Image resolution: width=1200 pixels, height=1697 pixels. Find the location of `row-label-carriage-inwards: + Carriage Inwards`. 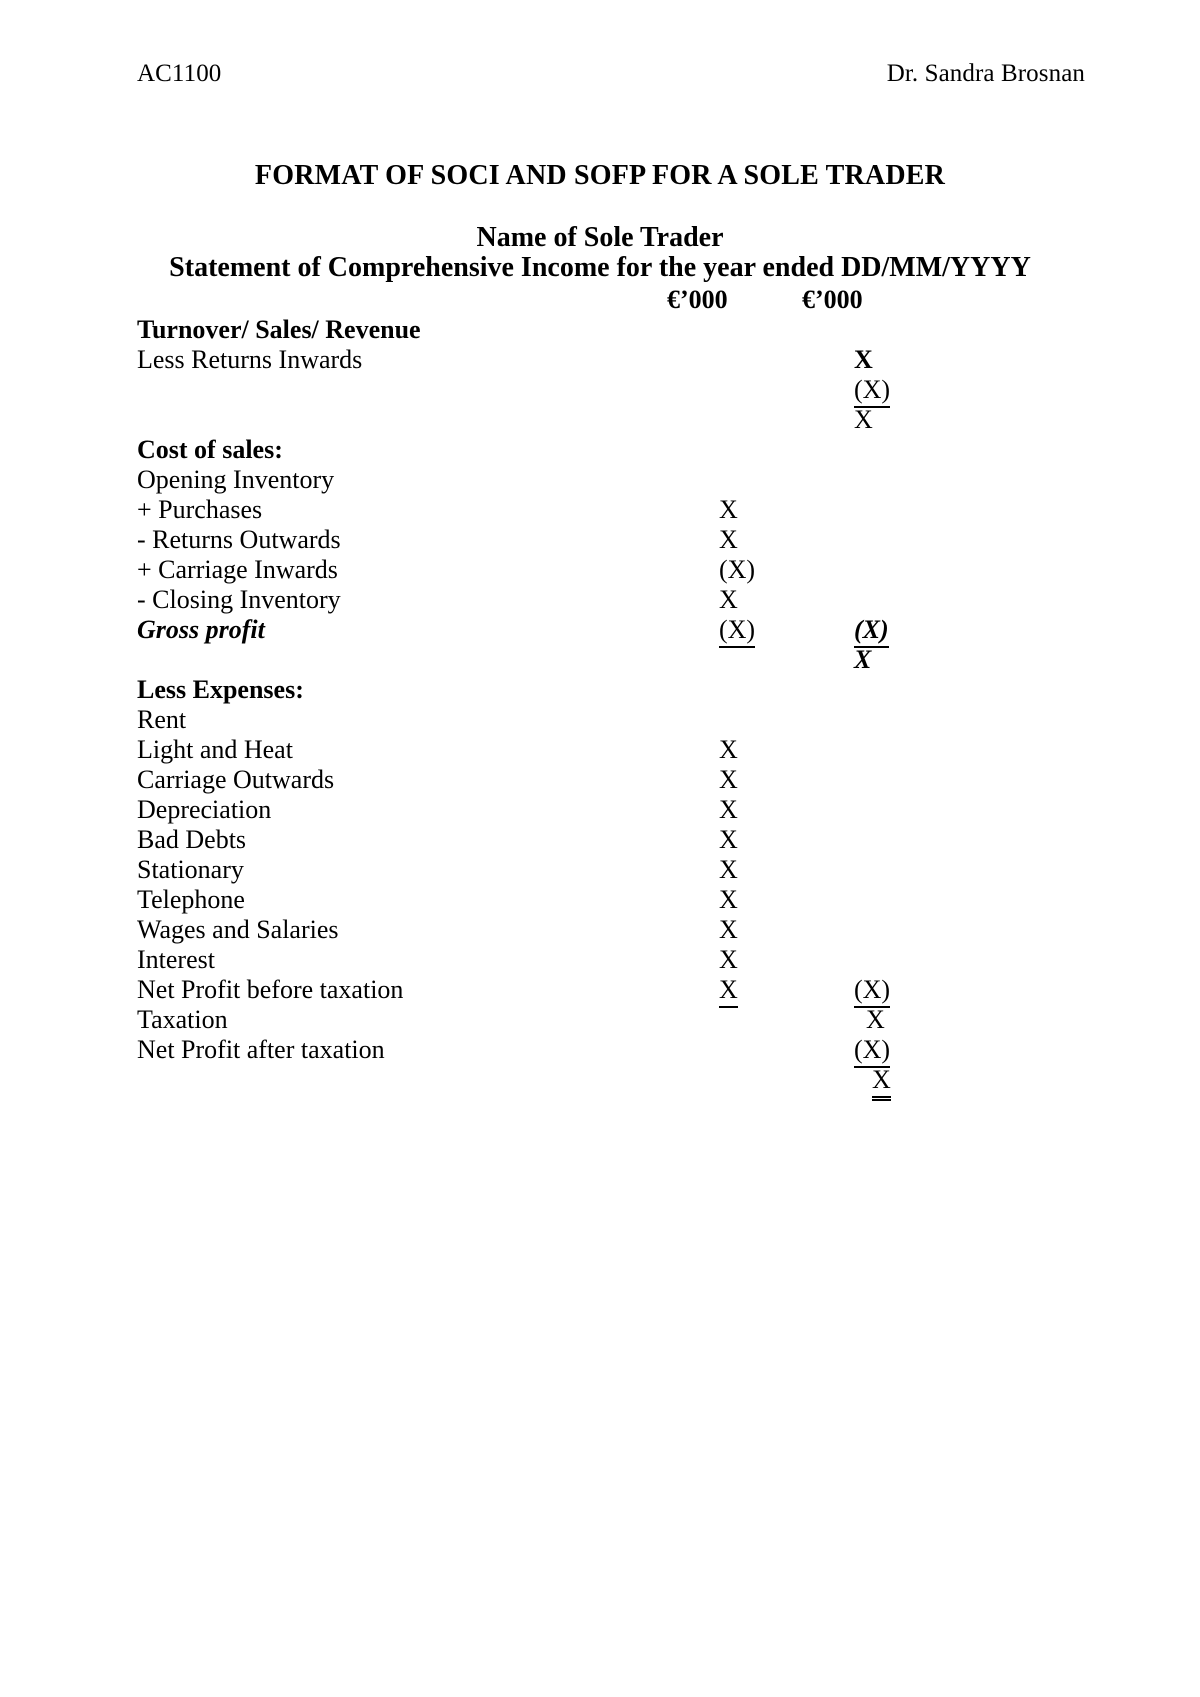

row-label-carriage-inwards: + Carriage Inwards is located at coordinates (237, 569).